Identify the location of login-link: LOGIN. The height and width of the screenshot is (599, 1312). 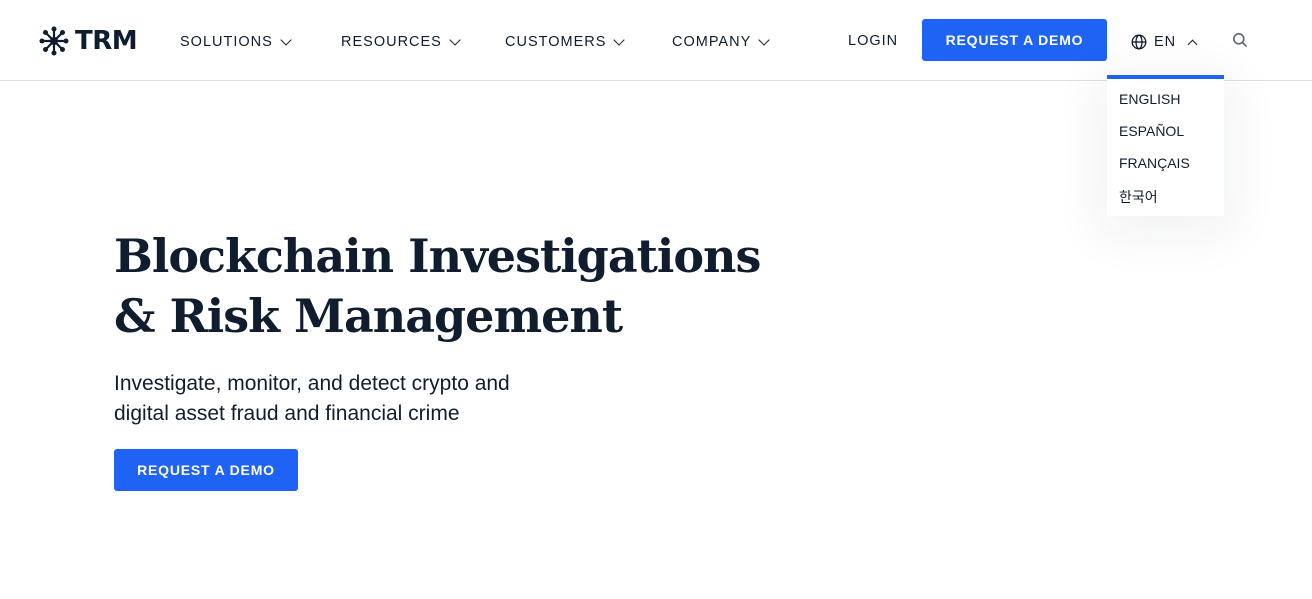
(873, 41).